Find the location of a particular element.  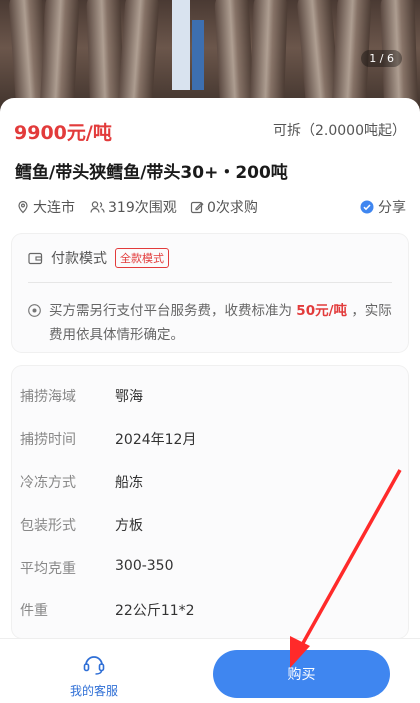

spec-value: 船冻 is located at coordinates (129, 483).